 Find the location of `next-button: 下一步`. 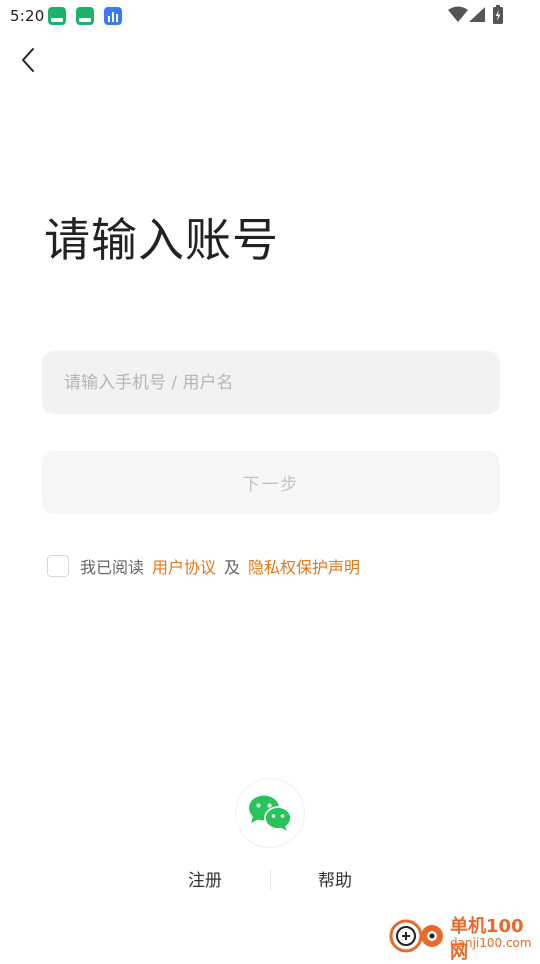

next-button: 下一步 is located at coordinates (271, 482).